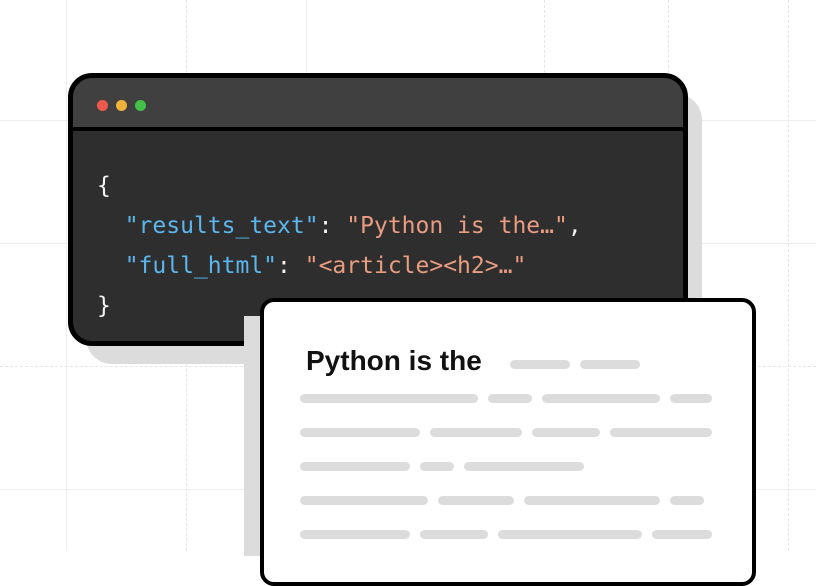  What do you see at coordinates (574, 226) in the screenshot?
I see `json-comma: ,` at bounding box center [574, 226].